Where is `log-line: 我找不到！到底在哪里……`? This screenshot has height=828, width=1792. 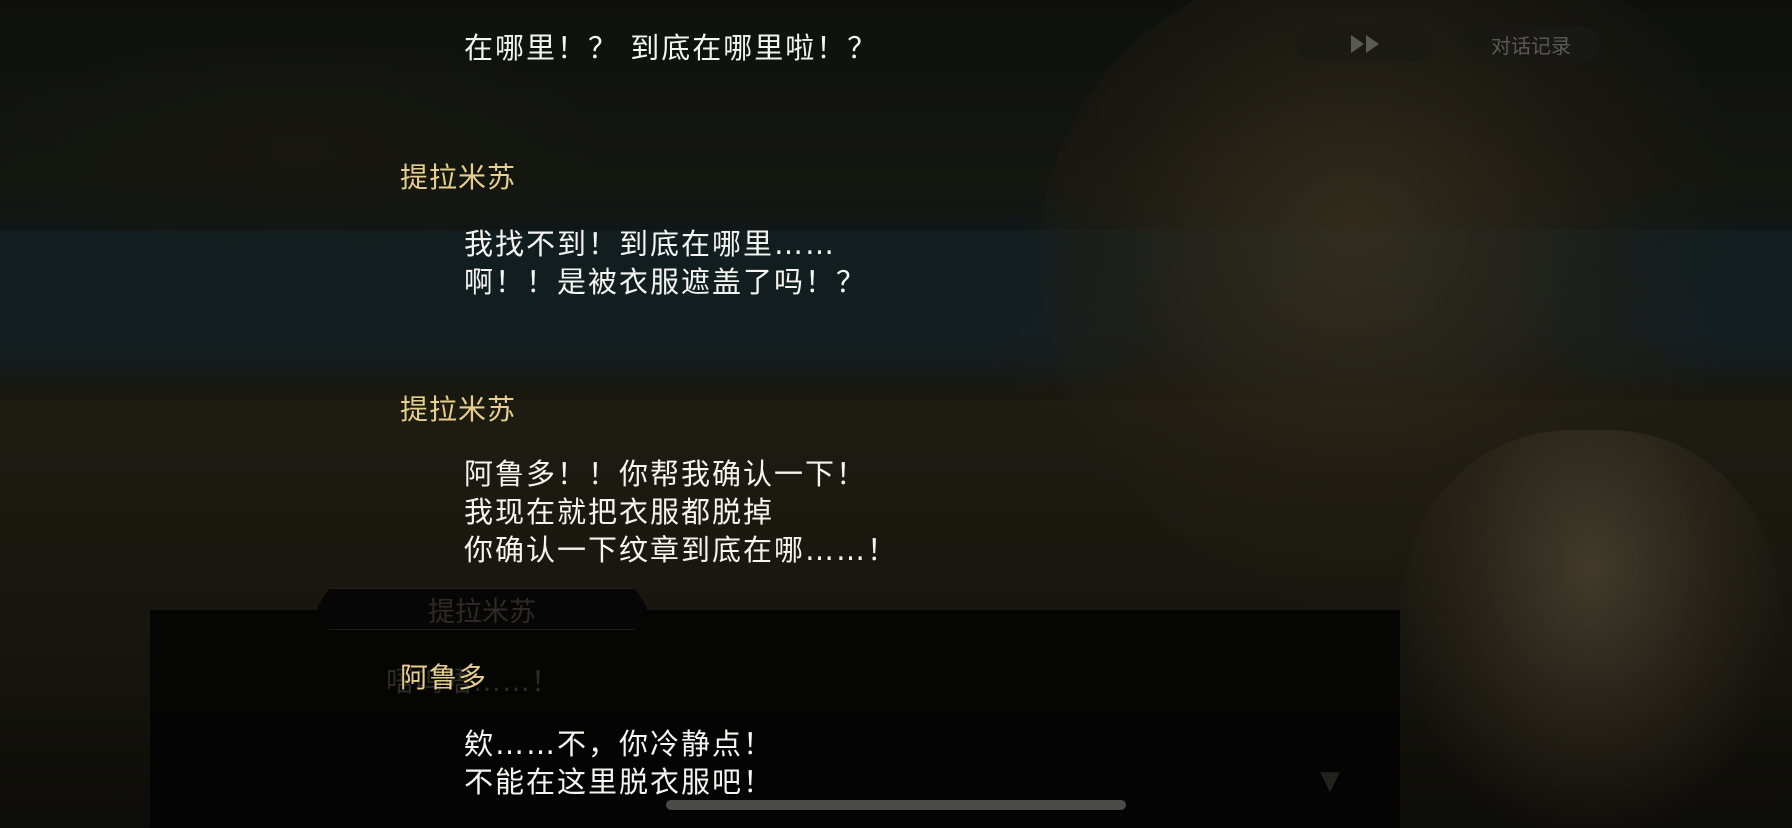
log-line: 我找不到！到底在哪里…… is located at coordinates (650, 244).